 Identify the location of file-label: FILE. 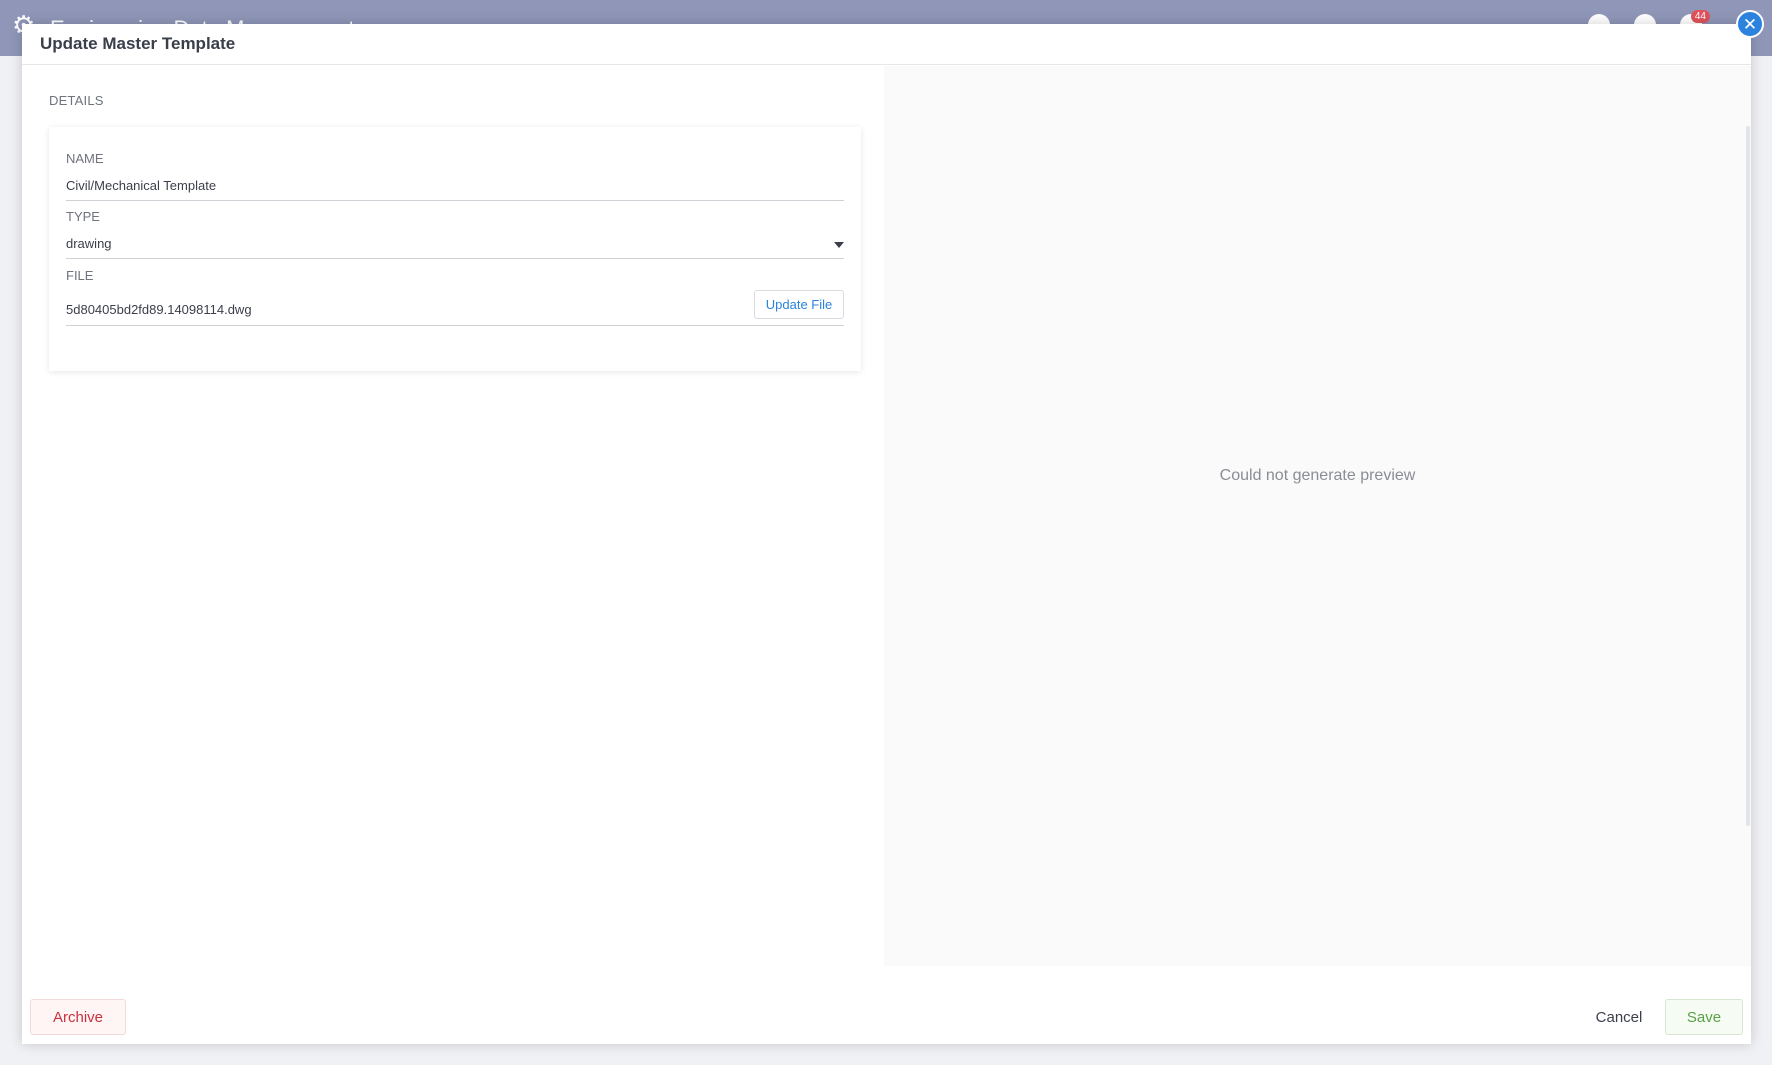
(80, 275).